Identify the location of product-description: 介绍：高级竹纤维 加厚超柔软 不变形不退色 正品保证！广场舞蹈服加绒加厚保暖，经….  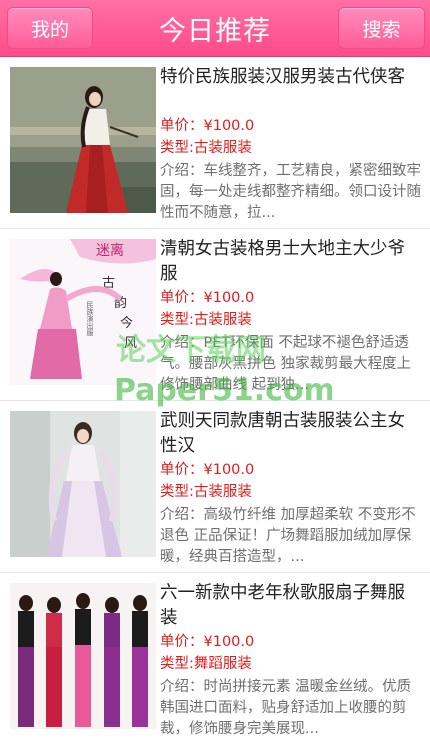
(288, 536).